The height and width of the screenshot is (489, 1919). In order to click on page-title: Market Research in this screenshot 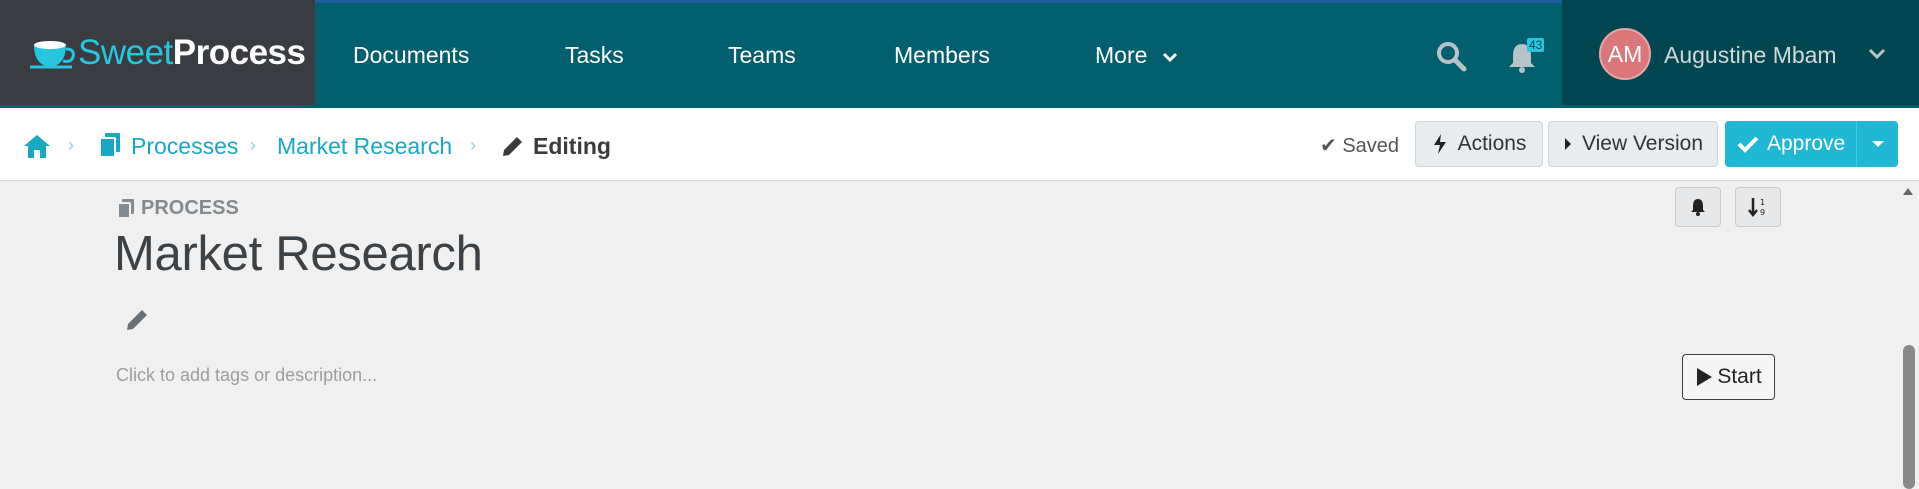, I will do `click(298, 254)`.